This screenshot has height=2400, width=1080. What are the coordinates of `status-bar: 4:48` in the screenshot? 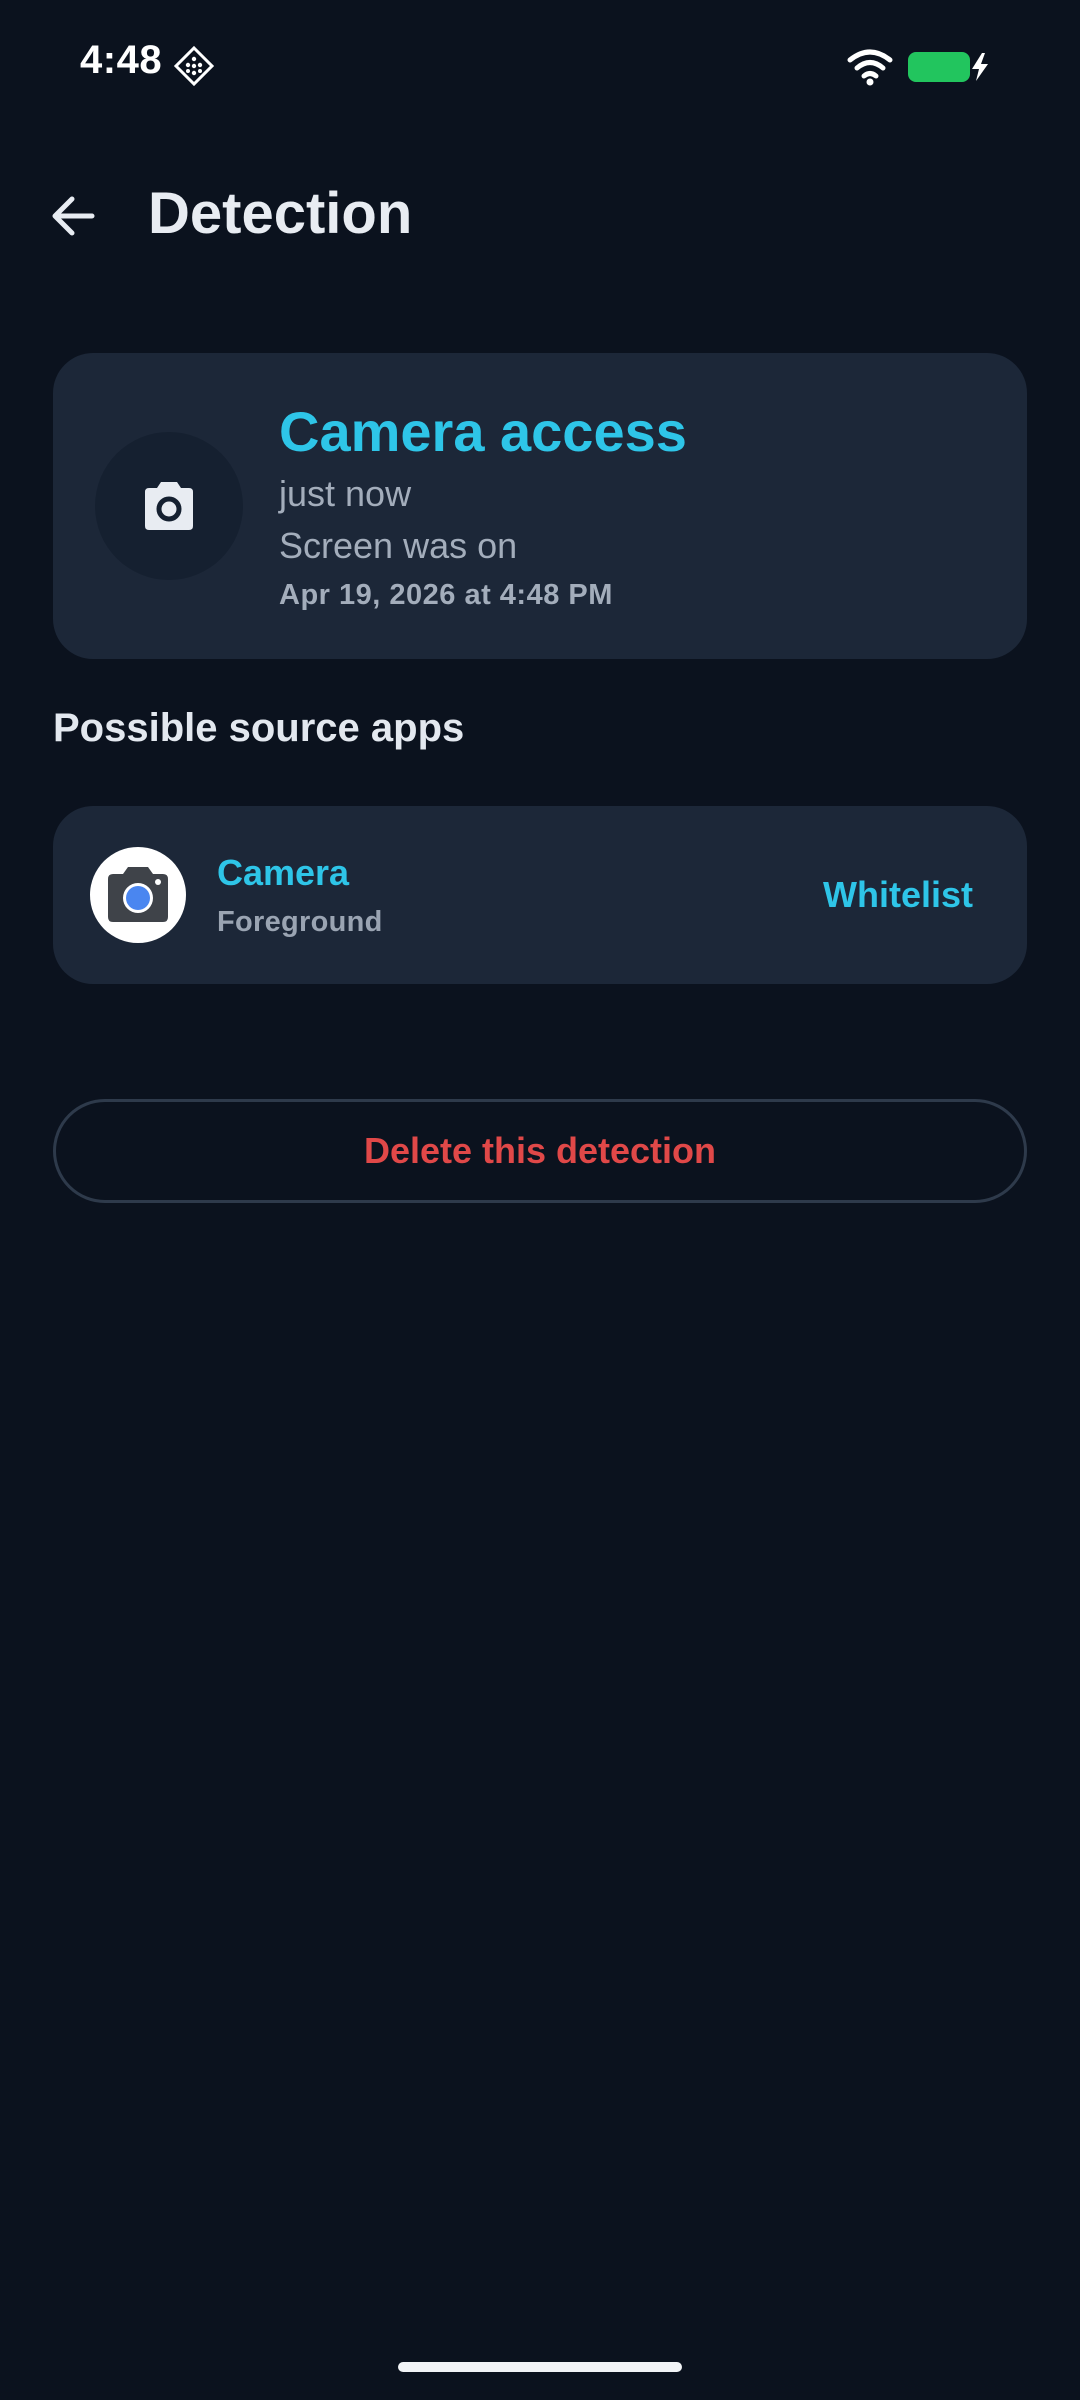 It's located at (540, 65).